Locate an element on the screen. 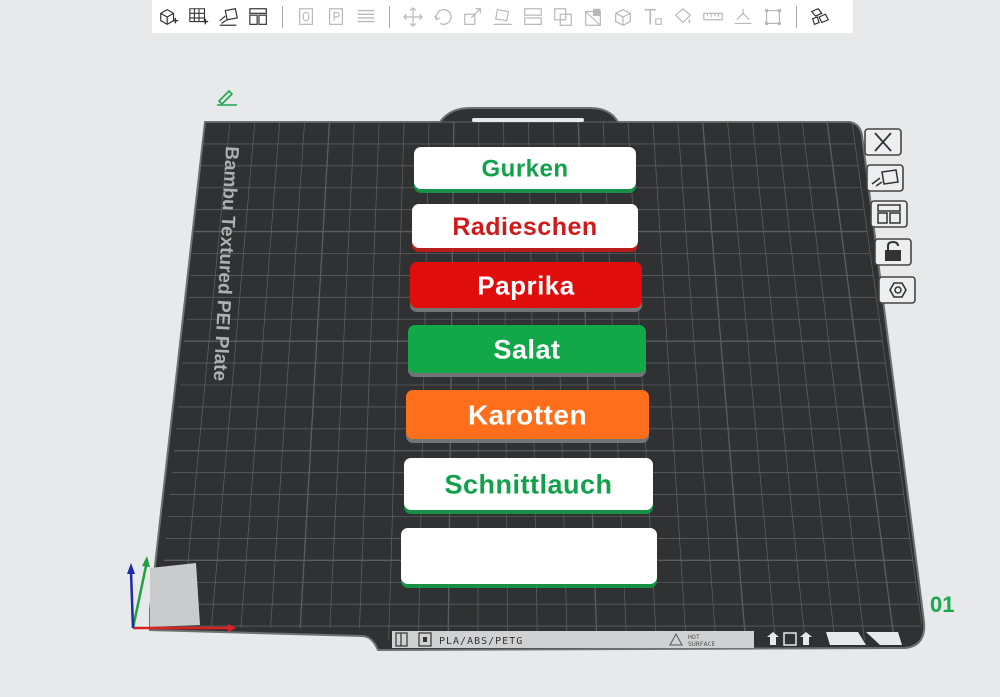 The image size is (1000, 697). auto-orient-icon is located at coordinates (885, 178).